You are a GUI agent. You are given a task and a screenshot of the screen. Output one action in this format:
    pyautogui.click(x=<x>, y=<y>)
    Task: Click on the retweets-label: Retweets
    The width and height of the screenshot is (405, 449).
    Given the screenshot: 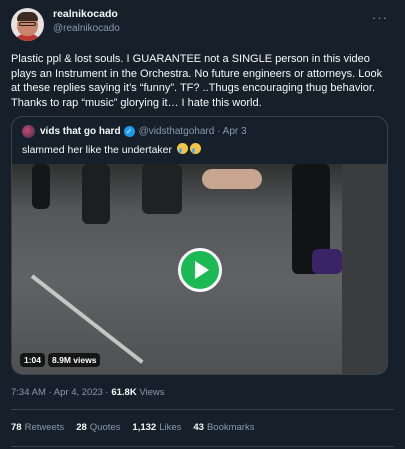 What is the action you would take?
    pyautogui.click(x=44, y=427)
    